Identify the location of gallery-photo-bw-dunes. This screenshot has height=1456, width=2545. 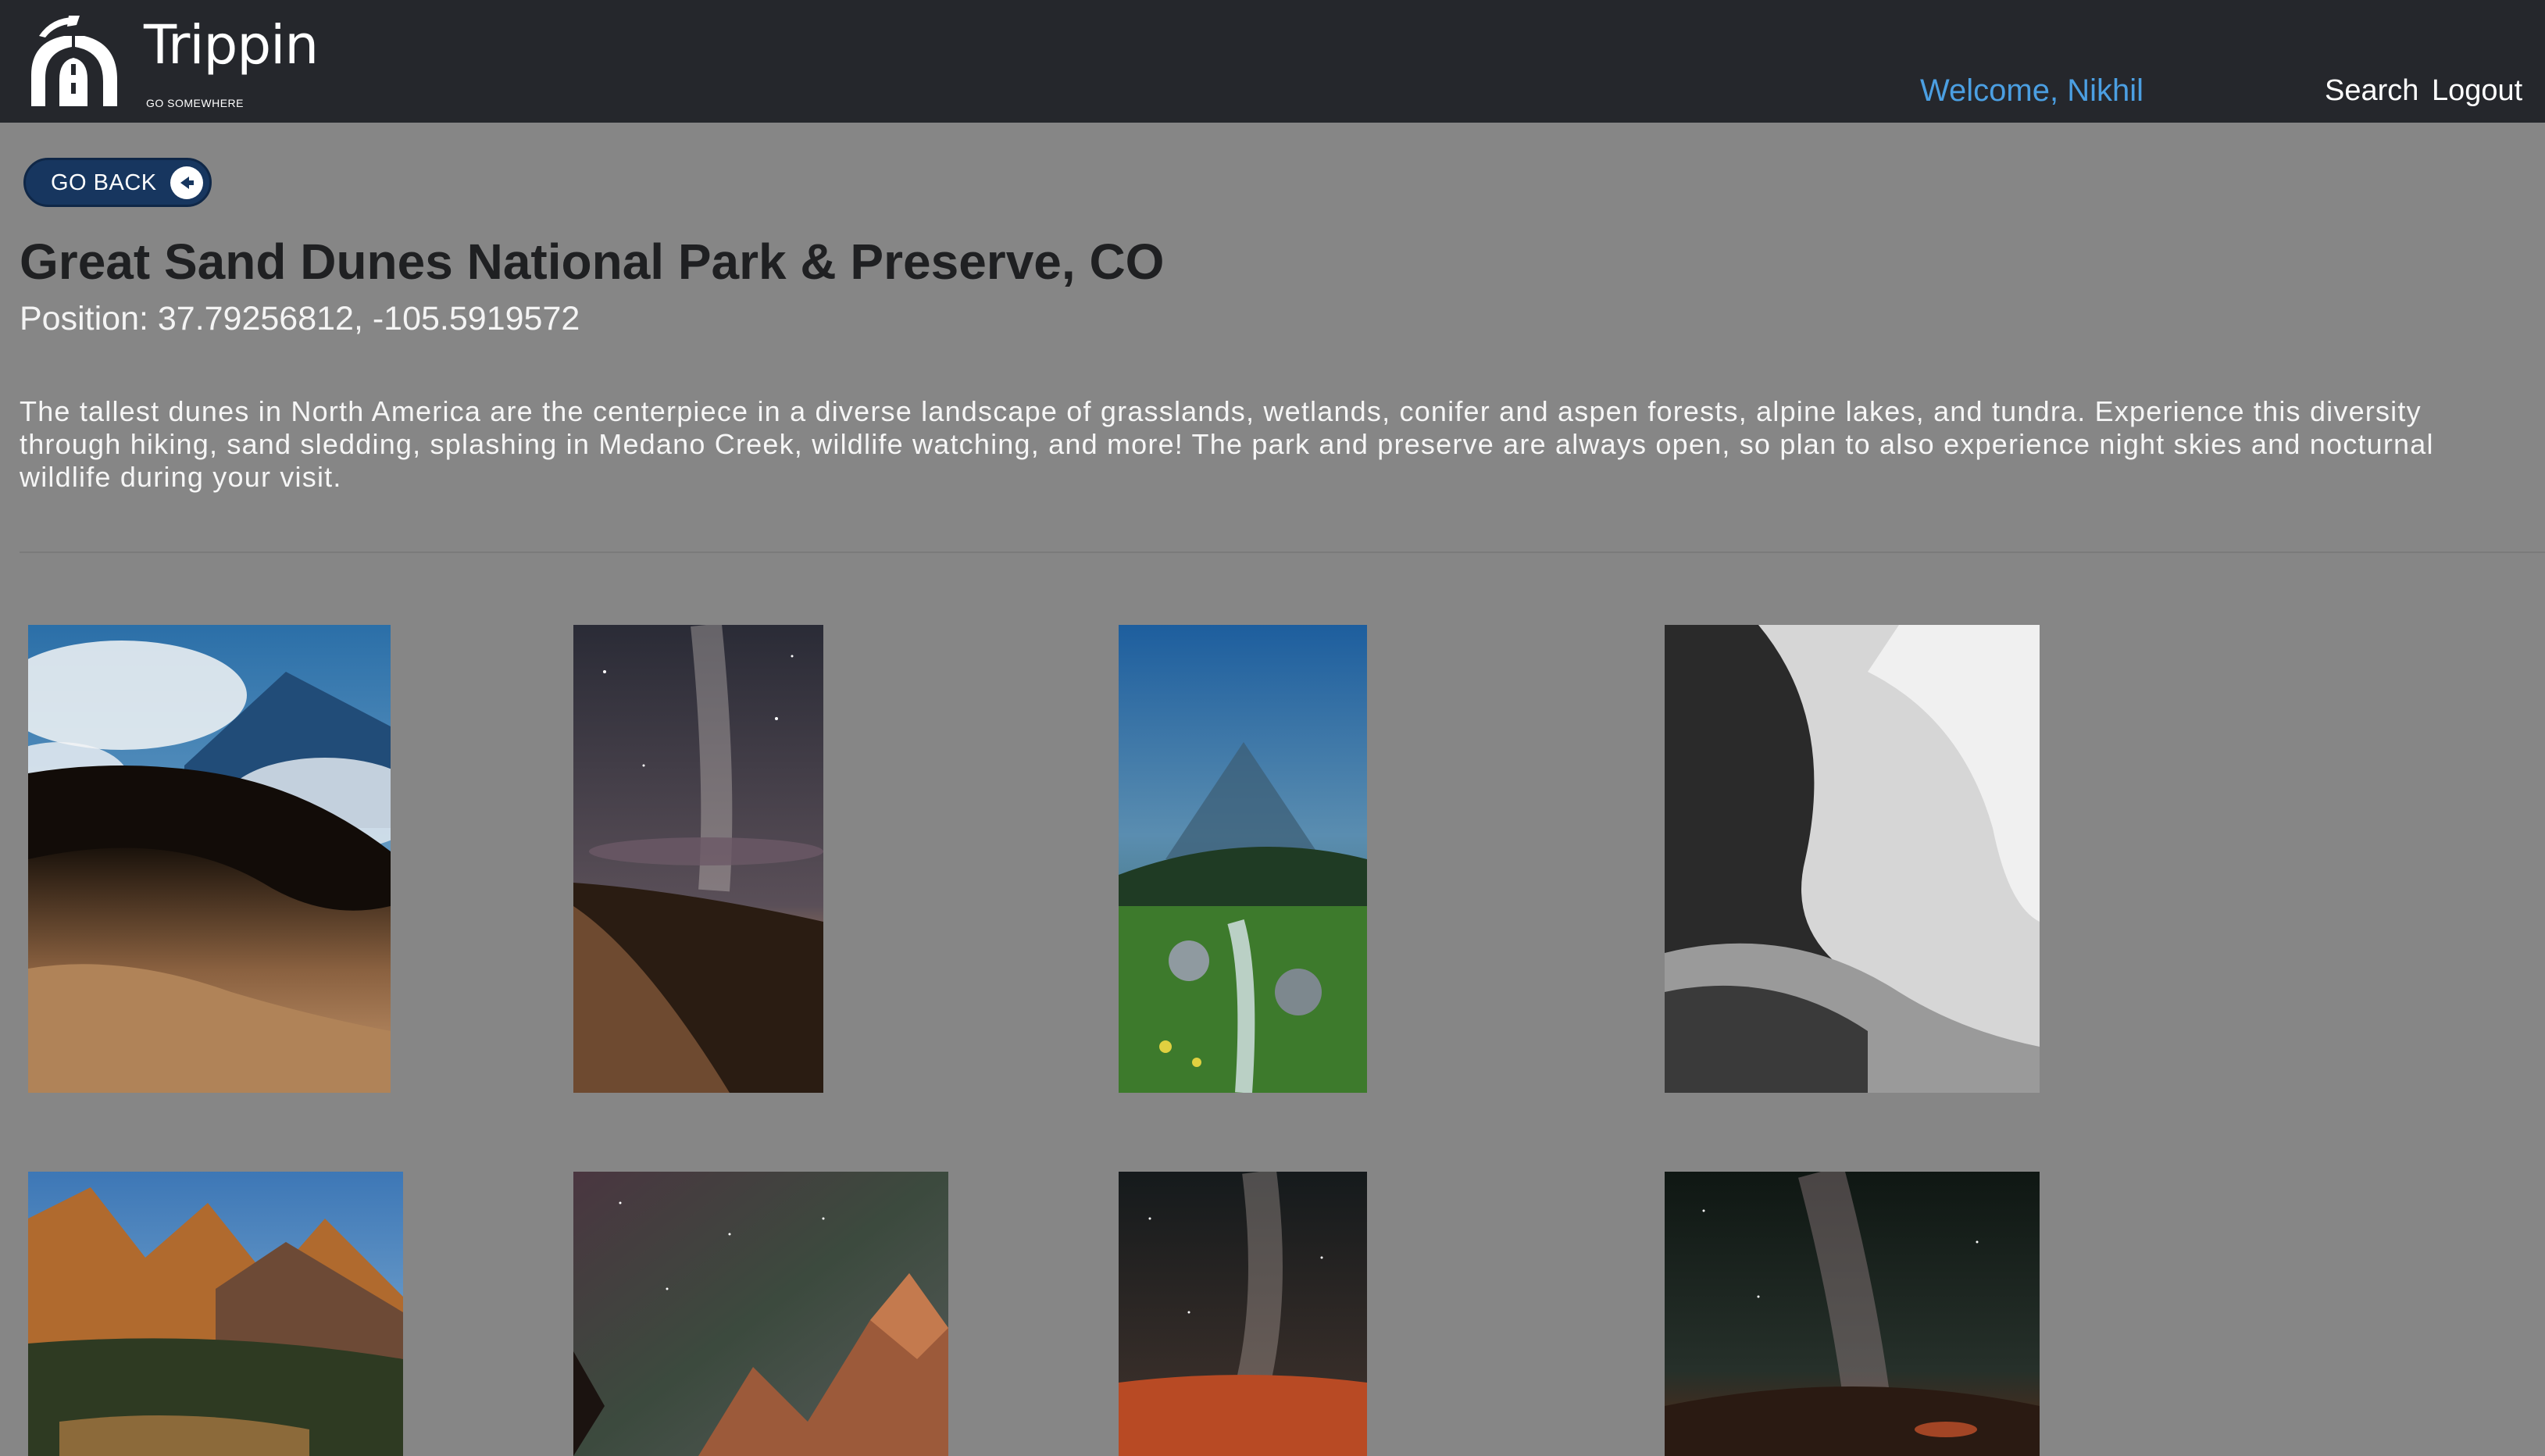
(1852, 859).